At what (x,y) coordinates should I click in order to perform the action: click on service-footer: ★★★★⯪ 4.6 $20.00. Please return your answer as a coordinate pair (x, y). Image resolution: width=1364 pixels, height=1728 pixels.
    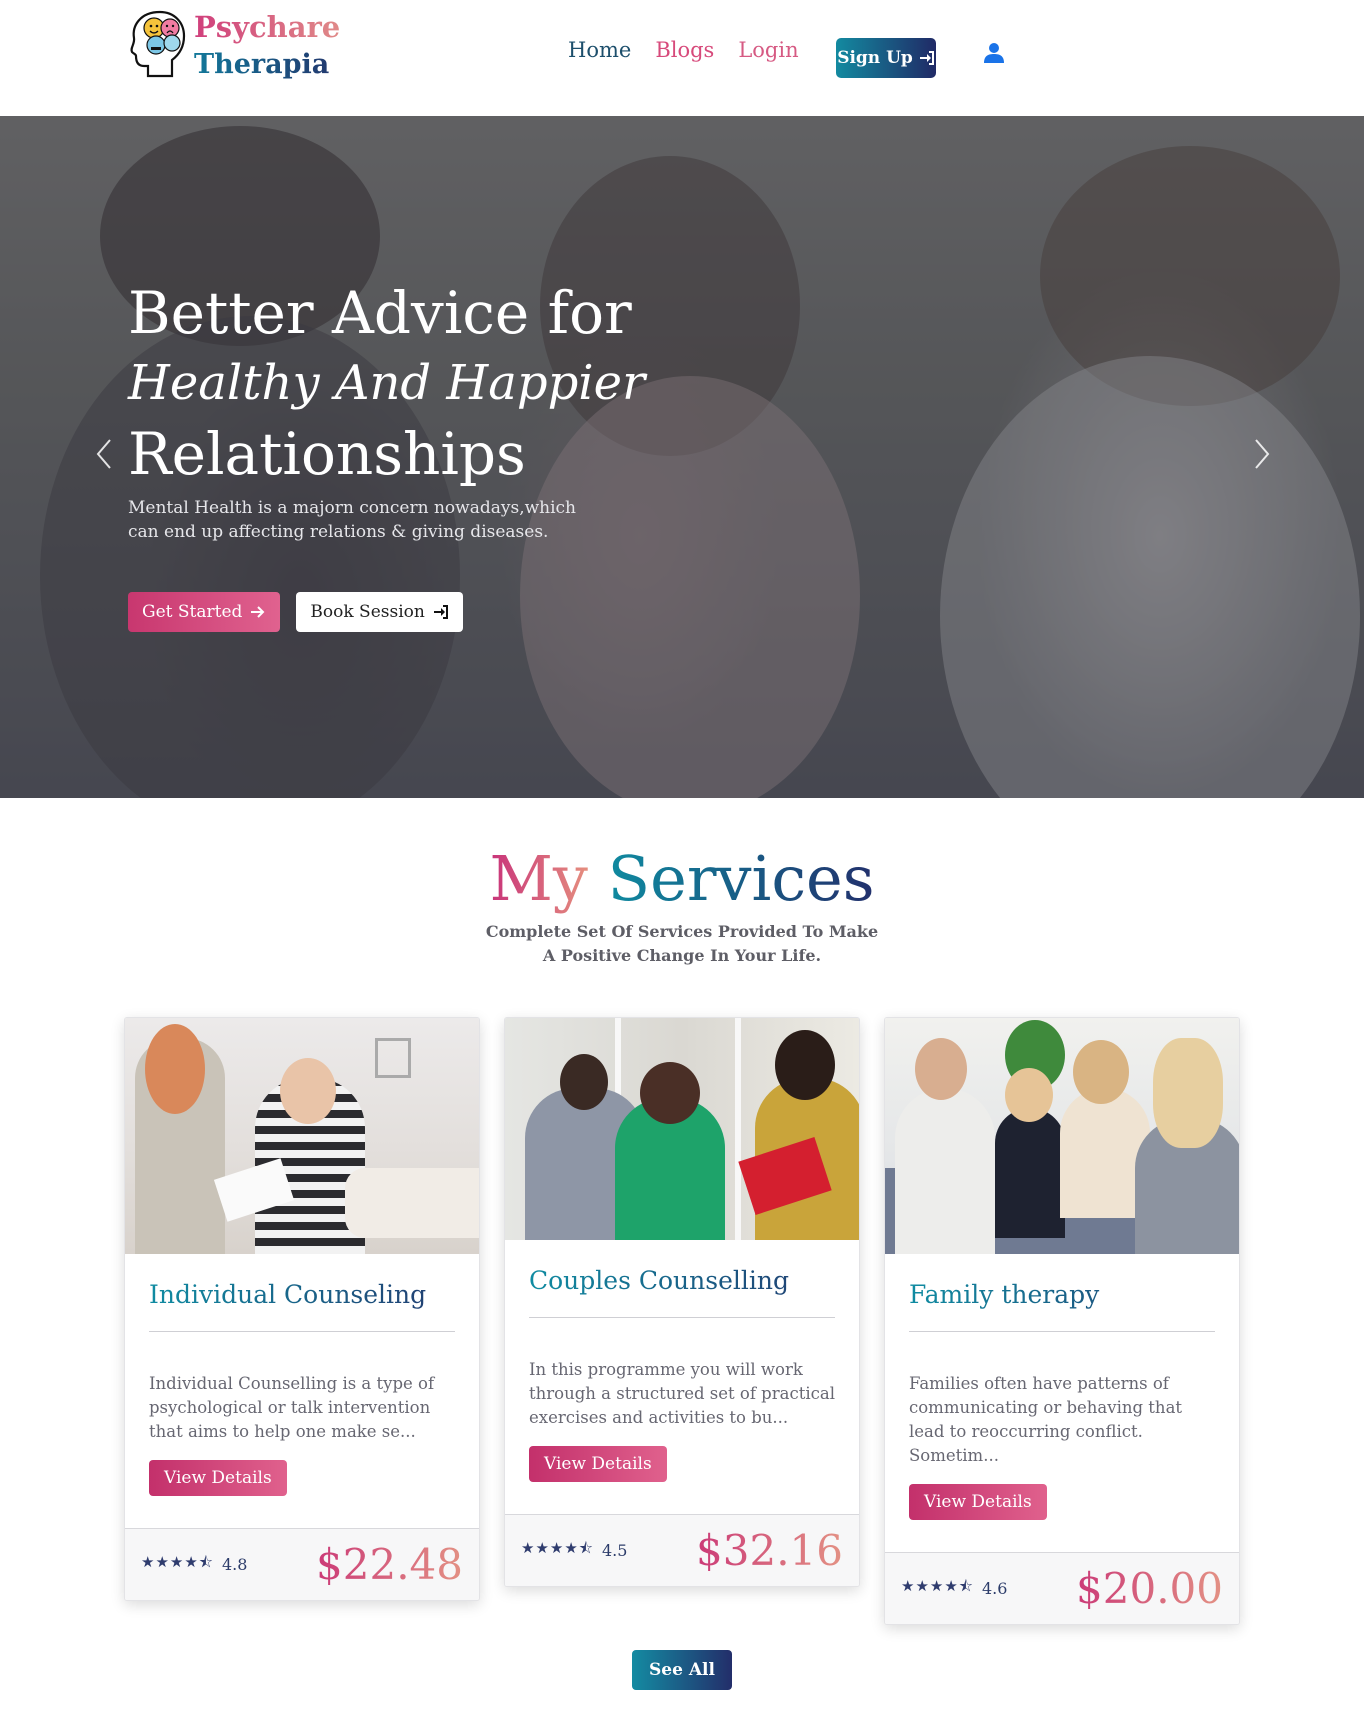
    Looking at the image, I should click on (1062, 1588).